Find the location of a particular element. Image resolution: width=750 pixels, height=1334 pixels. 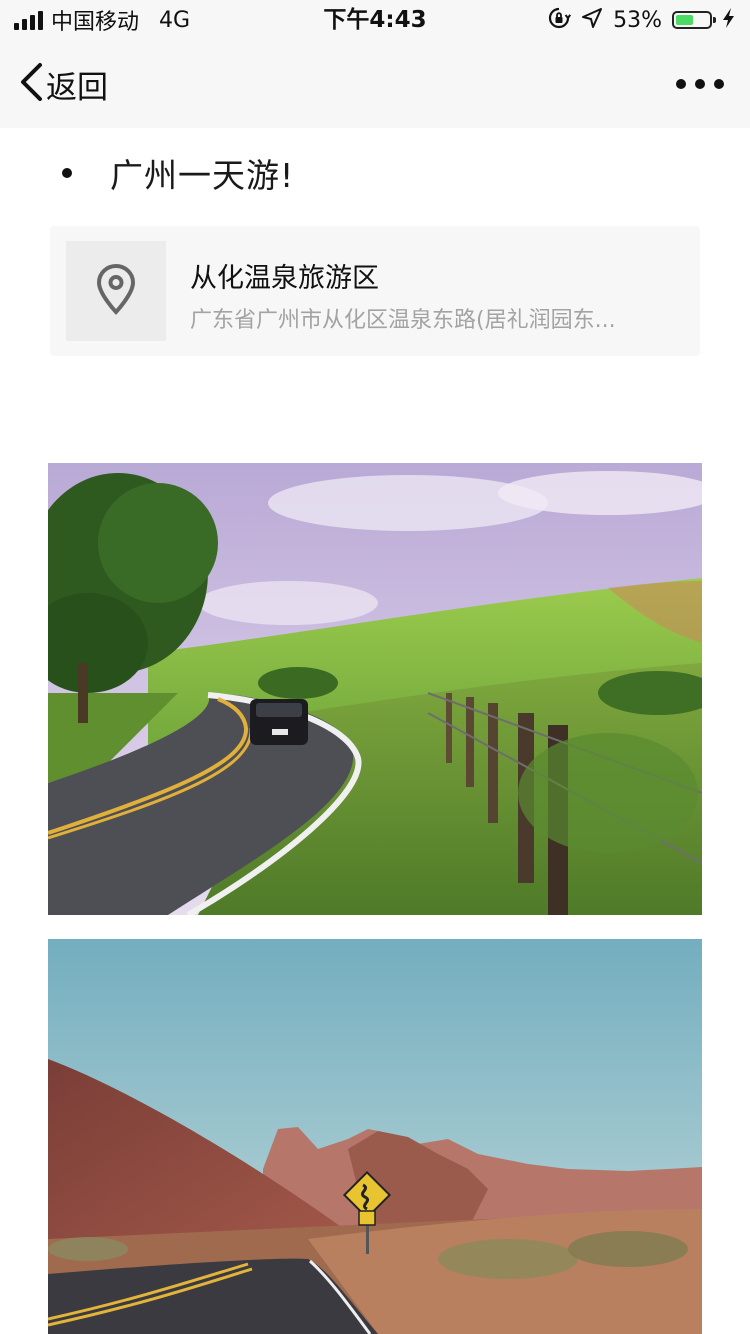

chevron-left-icon is located at coordinates (31, 84).